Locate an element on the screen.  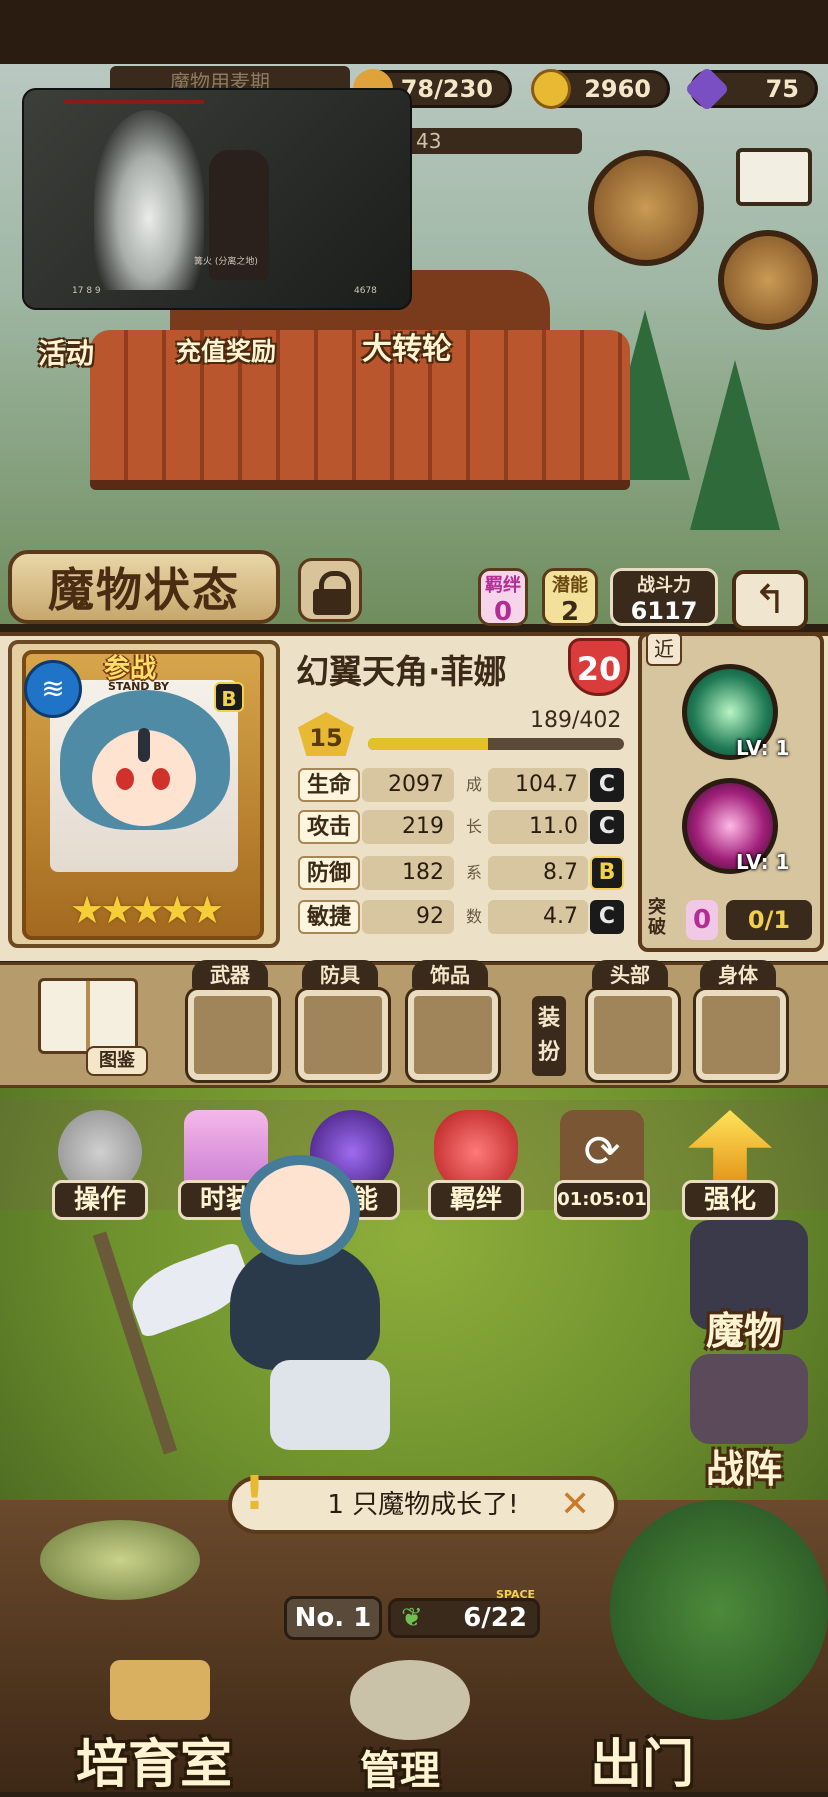
backpack-icon is located at coordinates (768, 280).